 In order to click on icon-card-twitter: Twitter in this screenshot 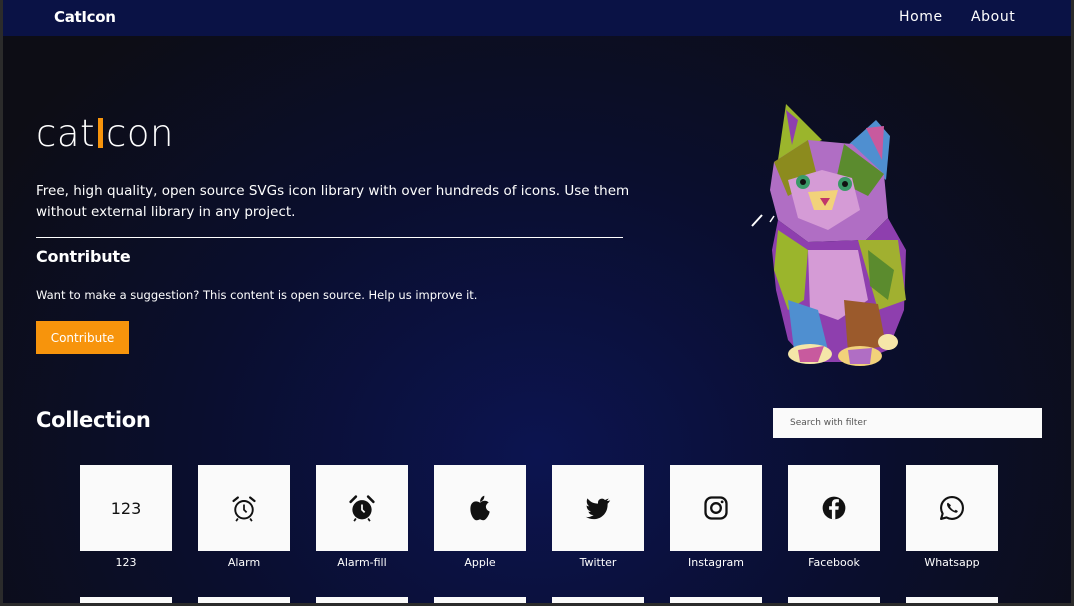, I will do `click(598, 517)`.